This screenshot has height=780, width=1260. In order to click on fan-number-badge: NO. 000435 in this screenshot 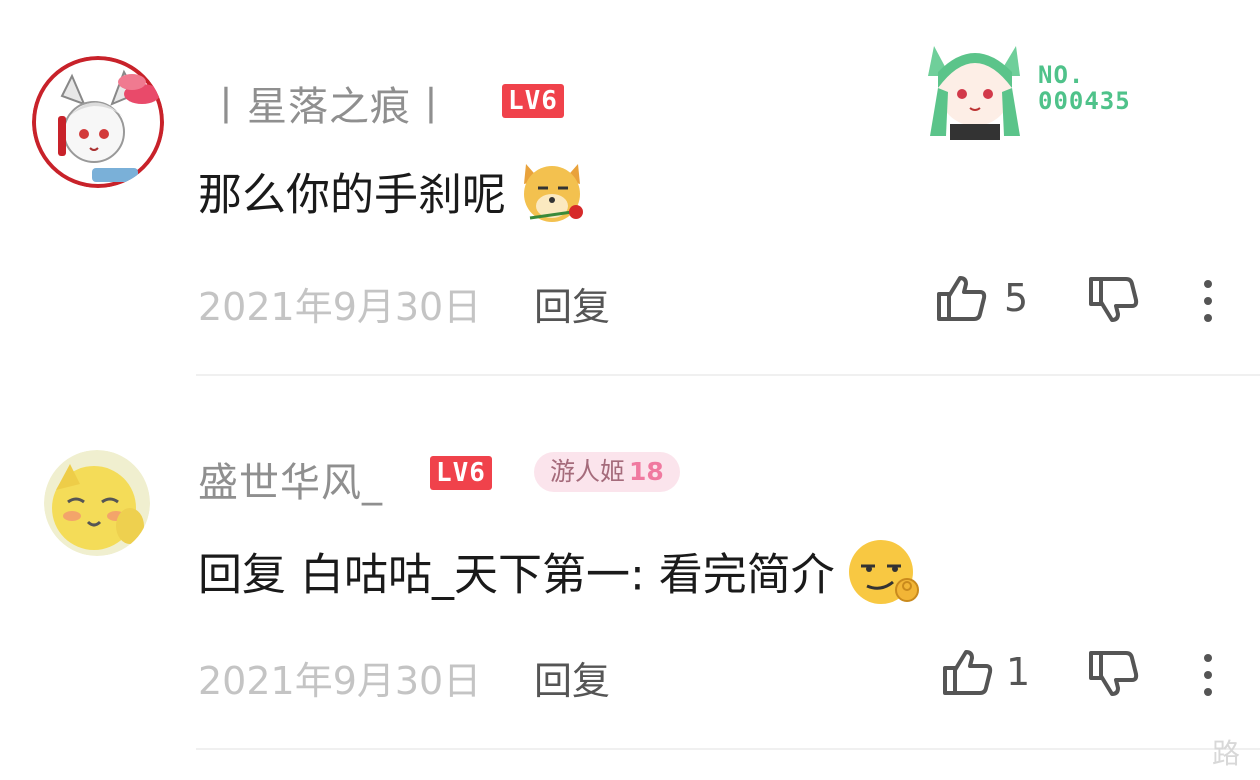, I will do `click(1040, 87)`.